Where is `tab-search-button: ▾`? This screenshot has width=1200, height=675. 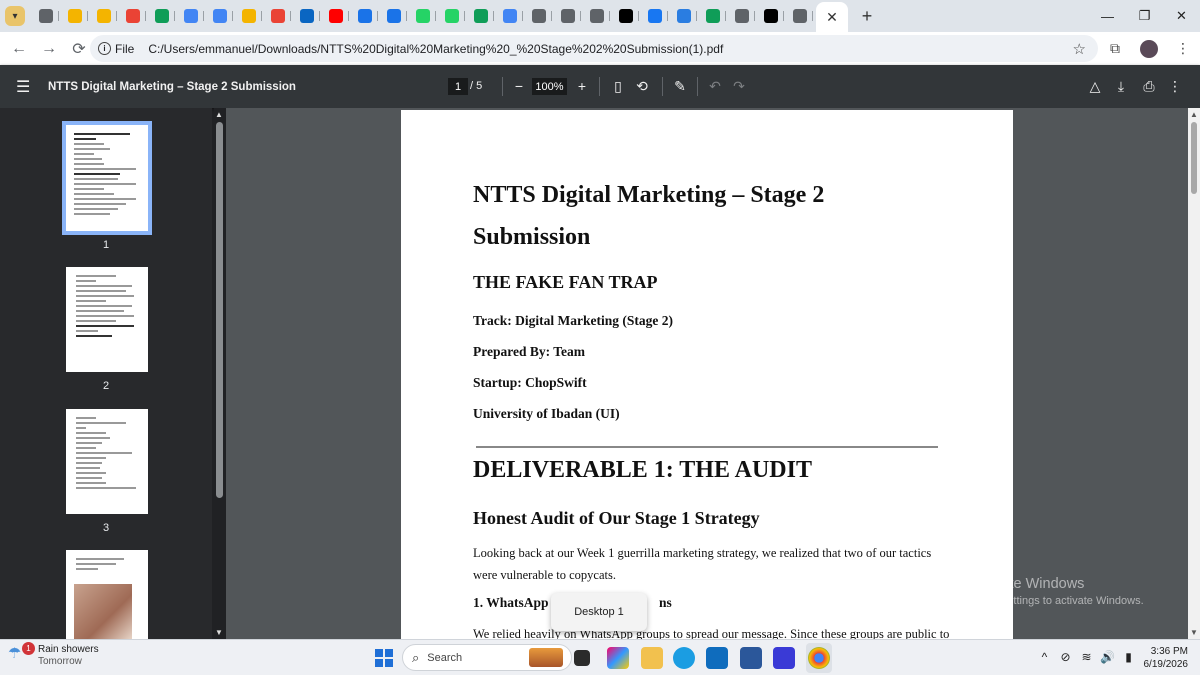
tab-search-button: ▾ is located at coordinates (15, 16).